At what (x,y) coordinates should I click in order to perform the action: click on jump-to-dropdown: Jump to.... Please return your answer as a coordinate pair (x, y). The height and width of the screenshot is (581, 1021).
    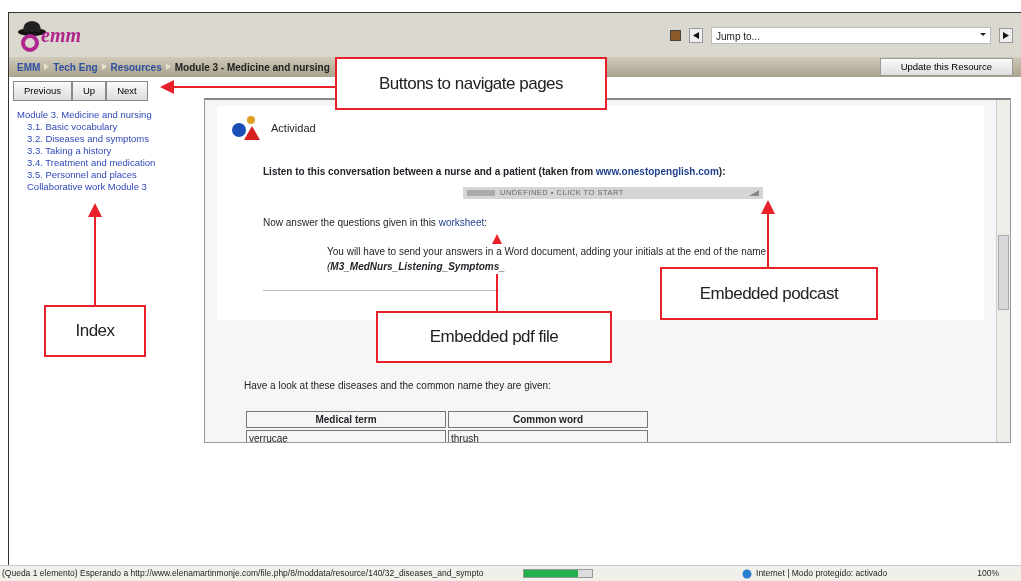
    Looking at the image, I should click on (851, 35).